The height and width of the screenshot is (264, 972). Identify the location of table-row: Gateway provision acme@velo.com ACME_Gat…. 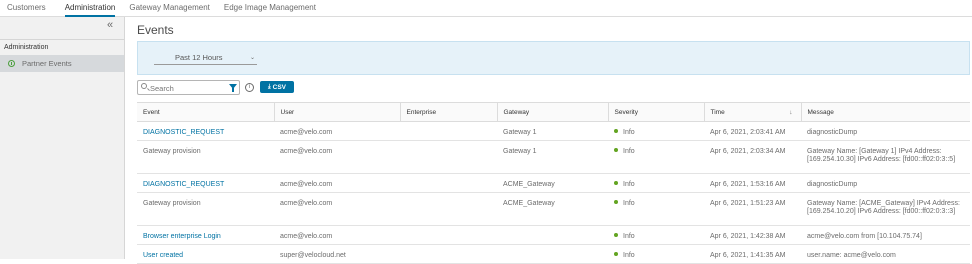
(553, 209).